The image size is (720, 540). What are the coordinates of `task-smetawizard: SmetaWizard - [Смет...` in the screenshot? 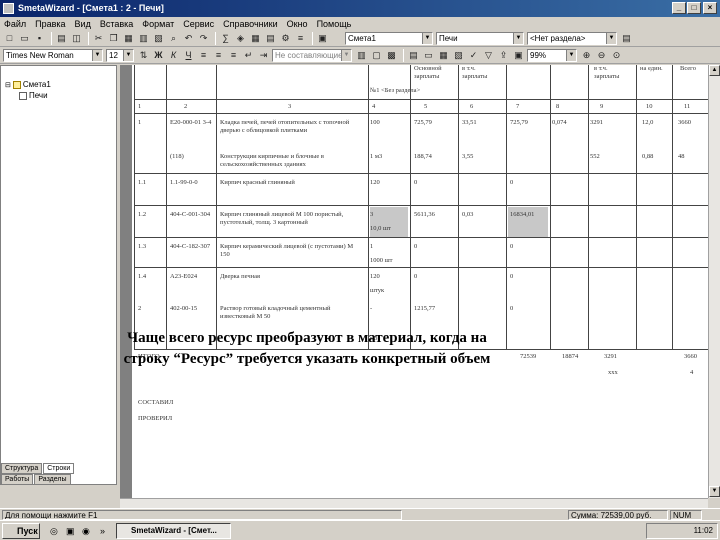 It's located at (173, 531).